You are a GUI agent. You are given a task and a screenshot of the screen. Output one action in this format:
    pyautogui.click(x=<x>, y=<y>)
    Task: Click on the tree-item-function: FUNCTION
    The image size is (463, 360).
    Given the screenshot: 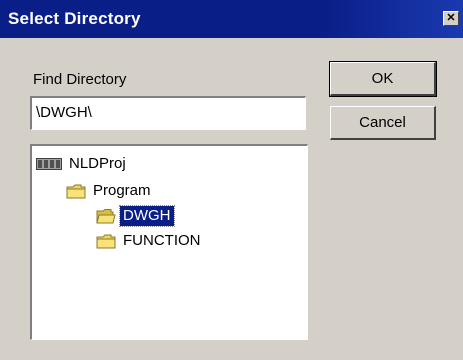 What is the action you would take?
    pyautogui.click(x=150, y=241)
    